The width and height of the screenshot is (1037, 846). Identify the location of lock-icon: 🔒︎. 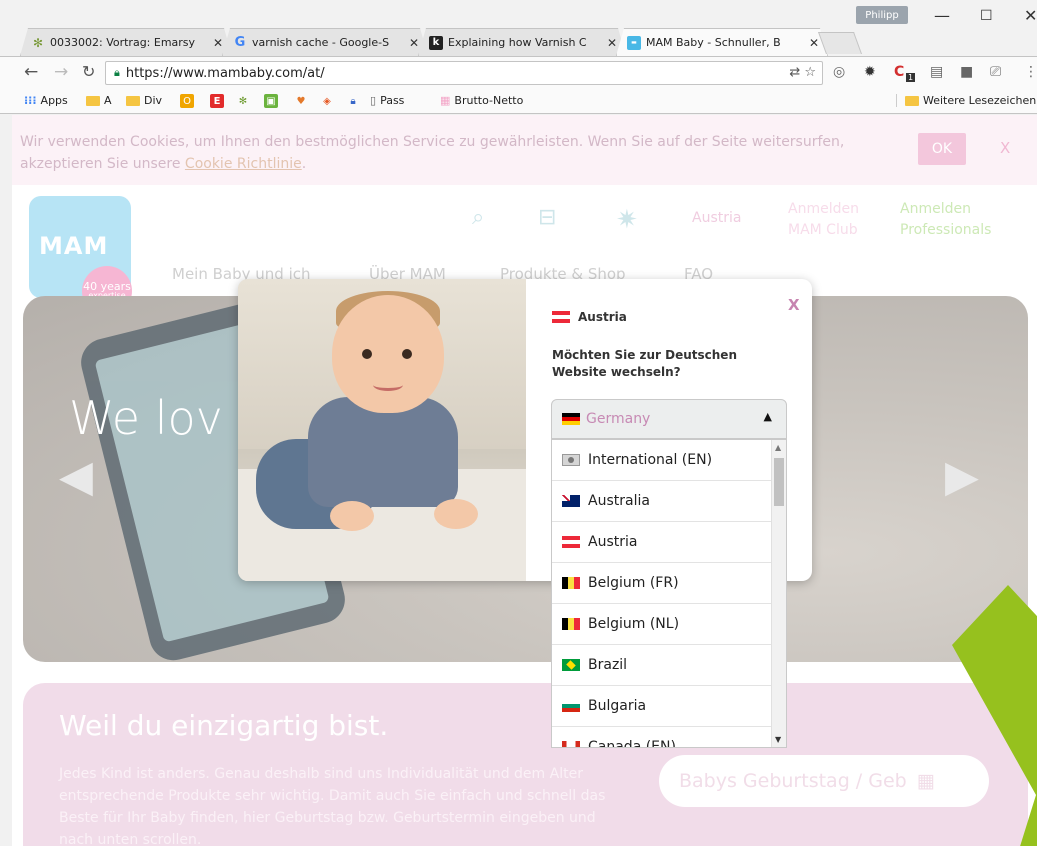
(117, 72).